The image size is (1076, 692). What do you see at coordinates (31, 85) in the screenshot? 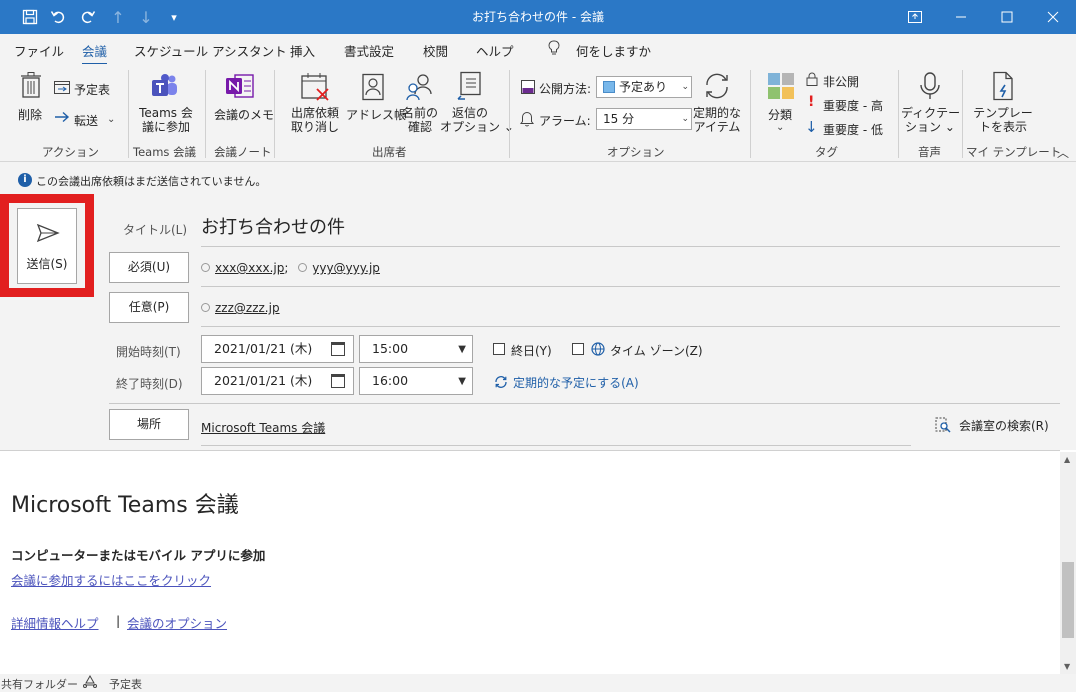
I see `trash-icon` at bounding box center [31, 85].